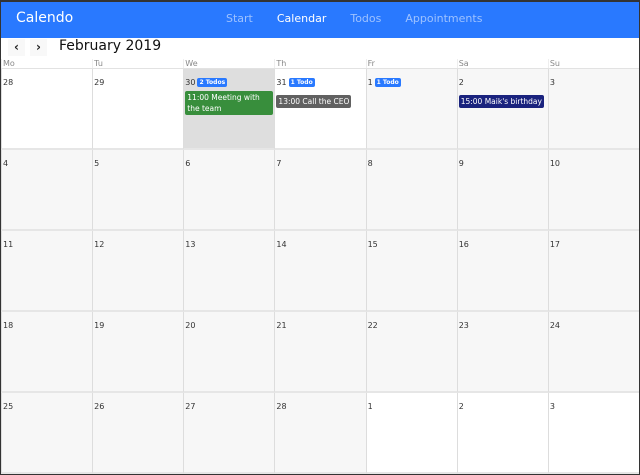  What do you see at coordinates (229, 433) in the screenshot?
I see `day-cell: 27` at bounding box center [229, 433].